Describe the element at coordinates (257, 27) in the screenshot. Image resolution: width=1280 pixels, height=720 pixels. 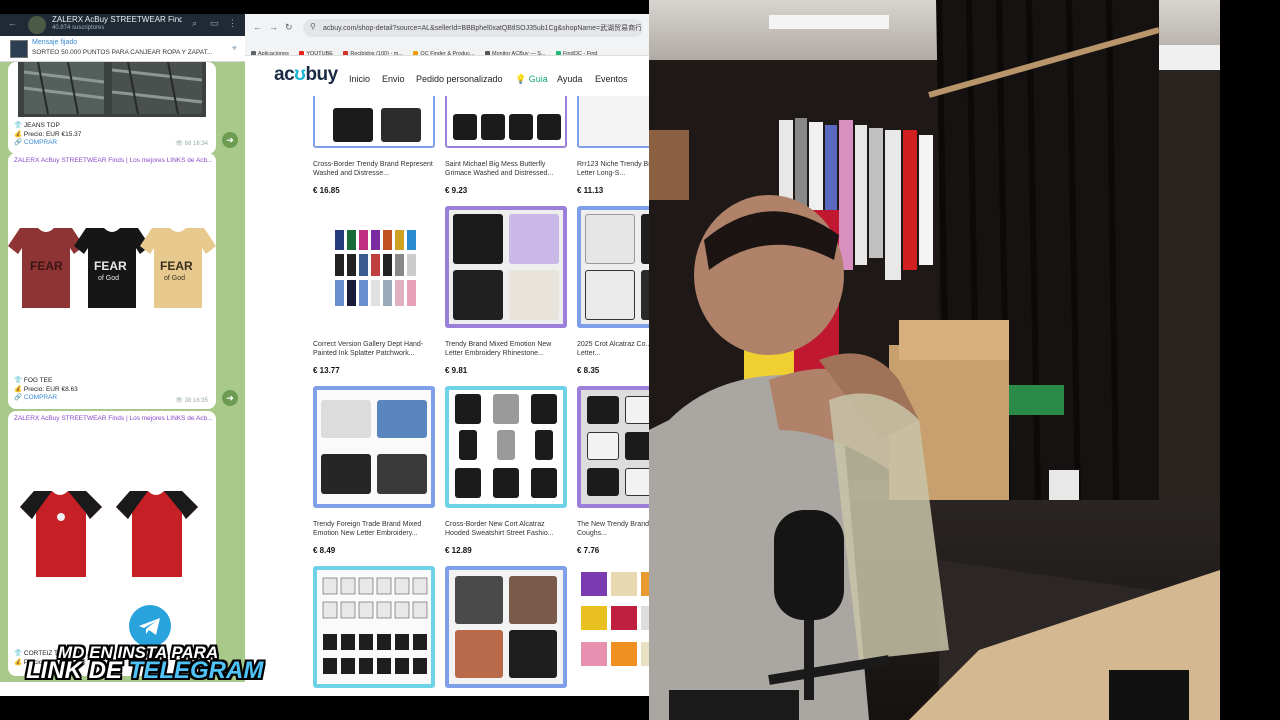
I see `back-icon: ←` at that location.